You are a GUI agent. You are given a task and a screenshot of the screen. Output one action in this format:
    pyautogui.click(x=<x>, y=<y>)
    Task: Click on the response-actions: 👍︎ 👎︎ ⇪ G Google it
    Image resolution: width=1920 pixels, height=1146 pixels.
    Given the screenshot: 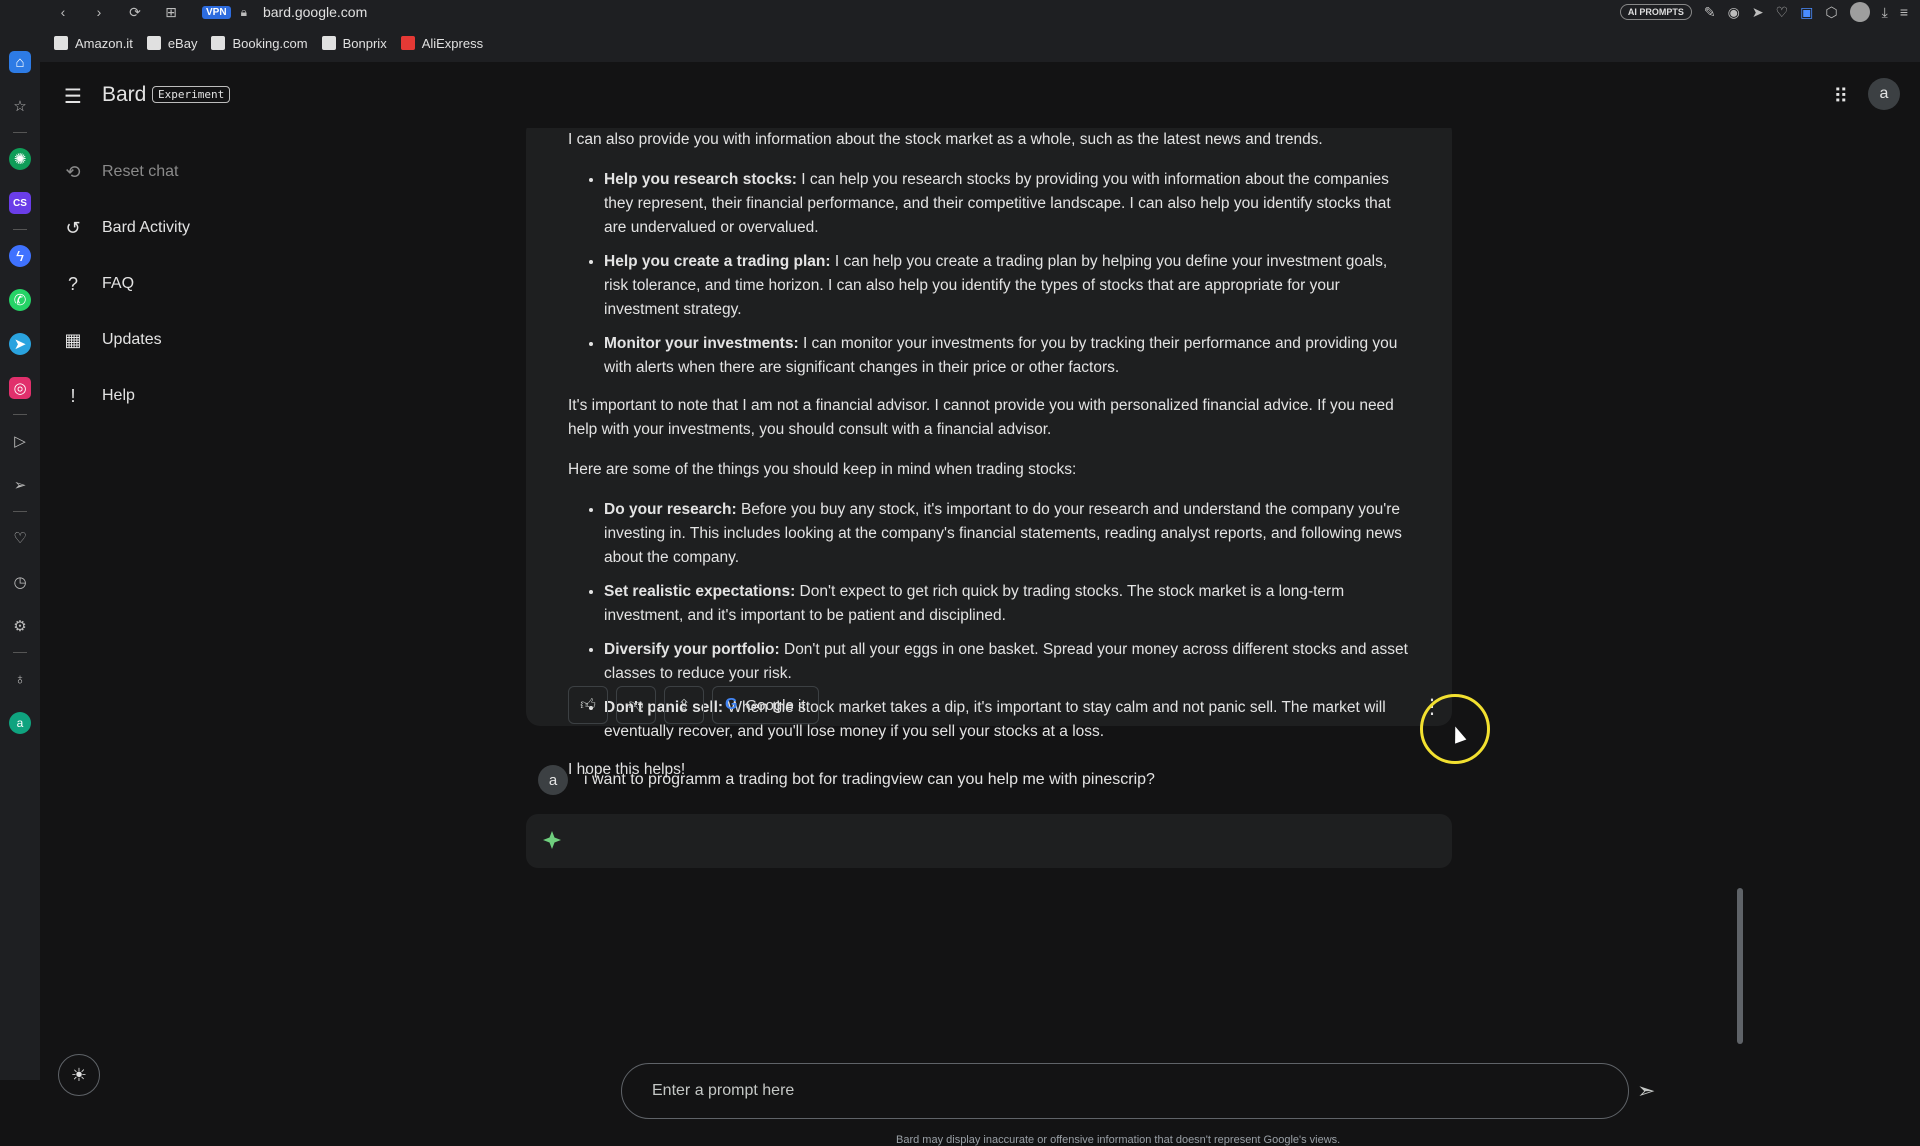 What is the action you would take?
    pyautogui.click(x=693, y=705)
    